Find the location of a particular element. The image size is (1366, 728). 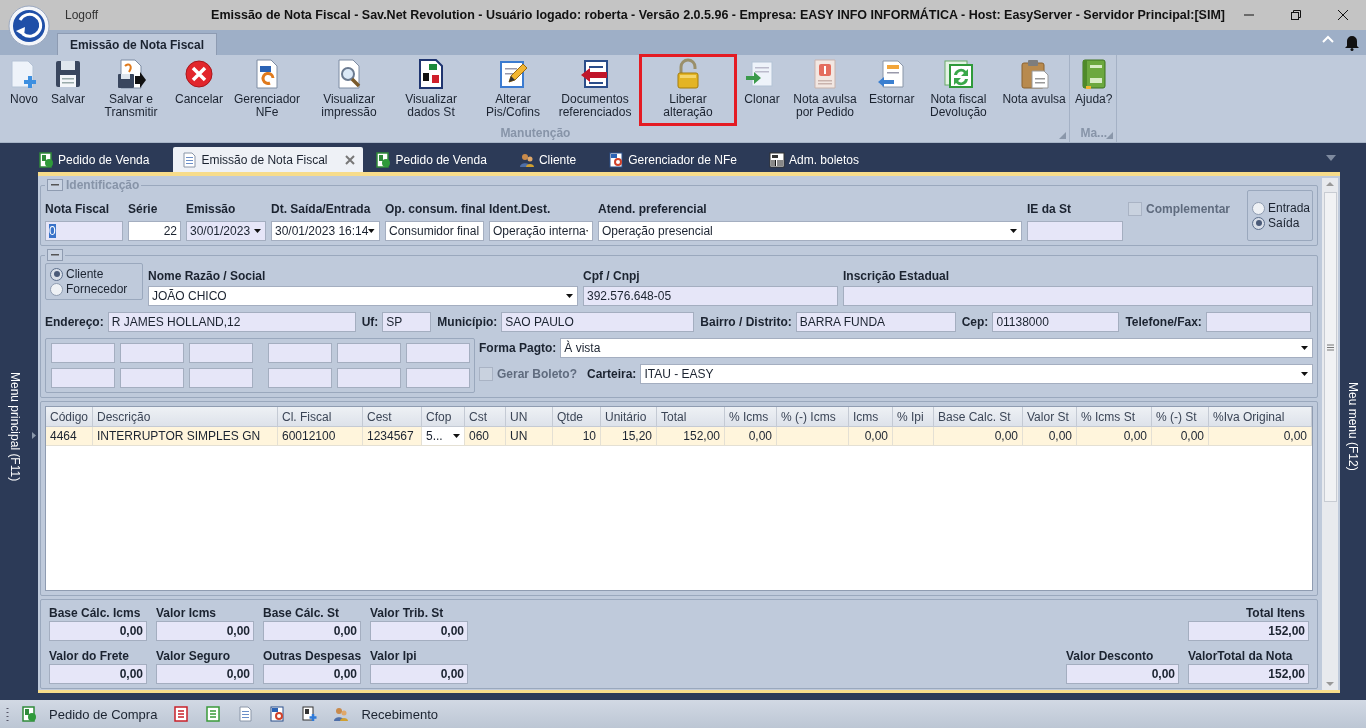

toolbar-button: Cancelar is located at coordinates (199, 90).